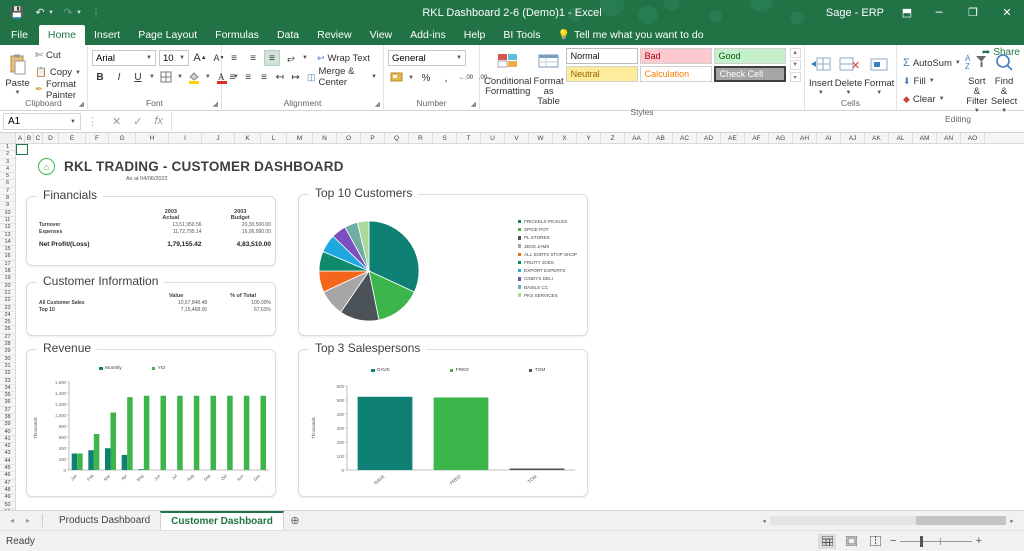  Describe the element at coordinates (194, 77) in the screenshot. I see `fill-color-icon` at that location.